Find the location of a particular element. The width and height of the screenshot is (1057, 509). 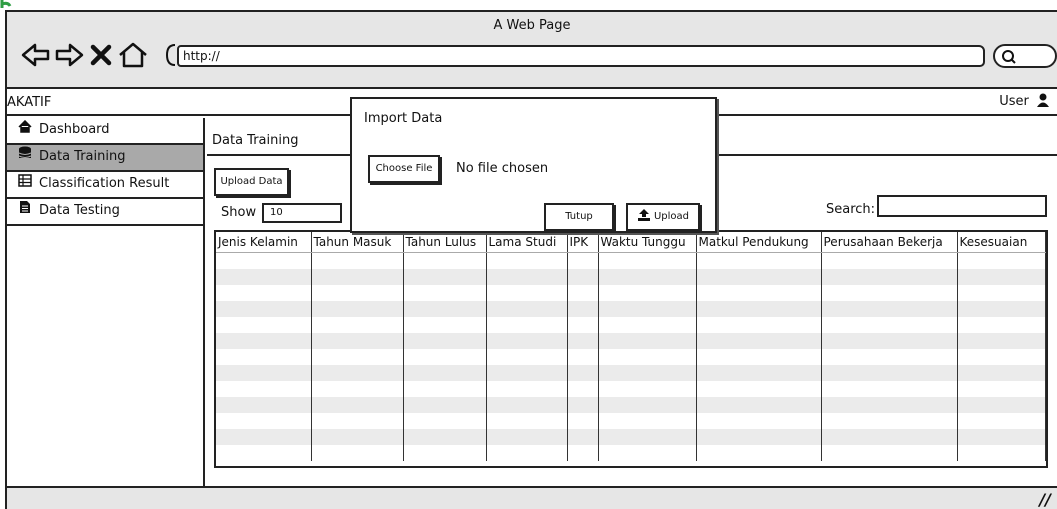

sidebar-item-label: Dashboard is located at coordinates (74, 129).